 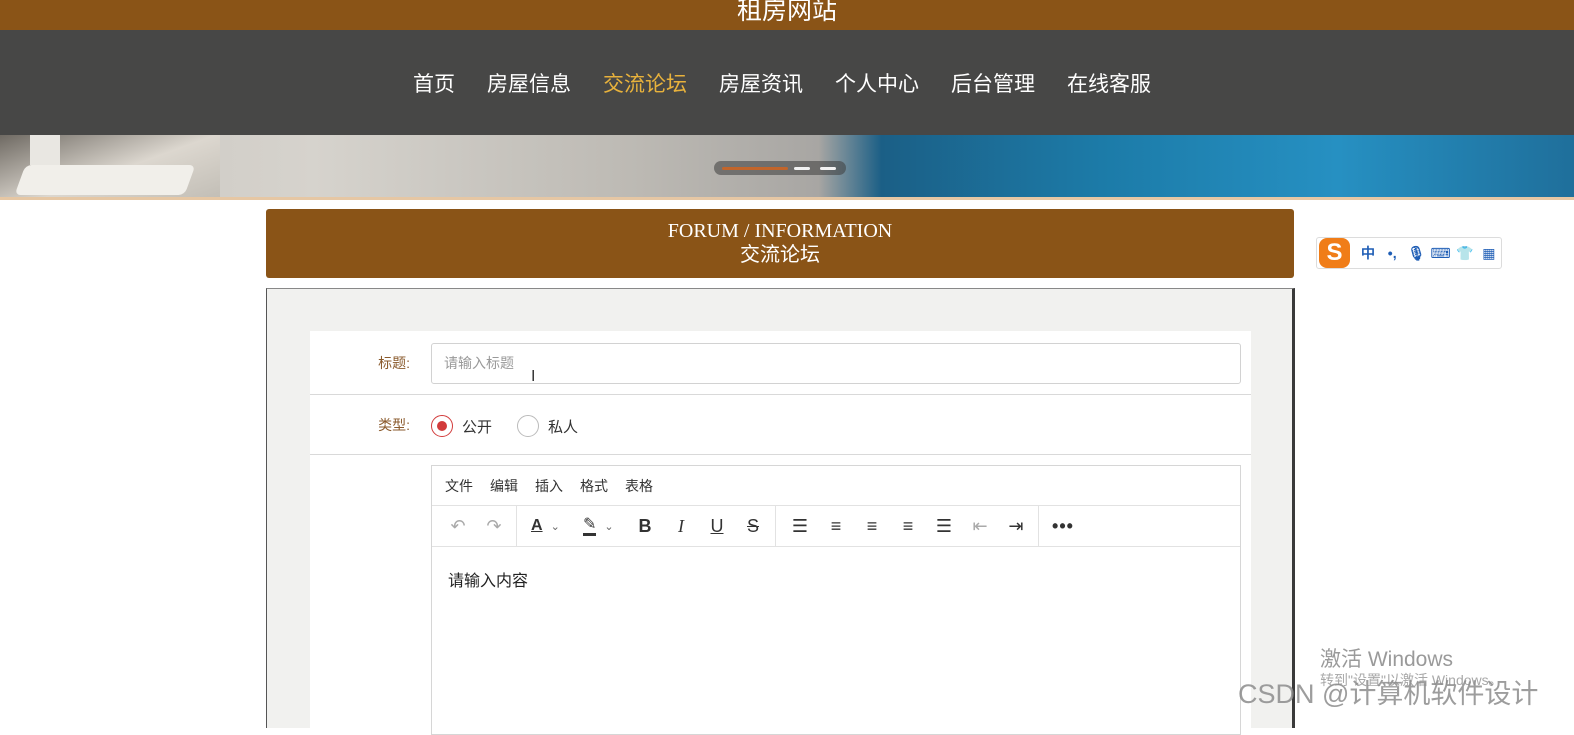 I want to click on section-title-en: FORUM / INFORMATION, so click(x=780, y=231).